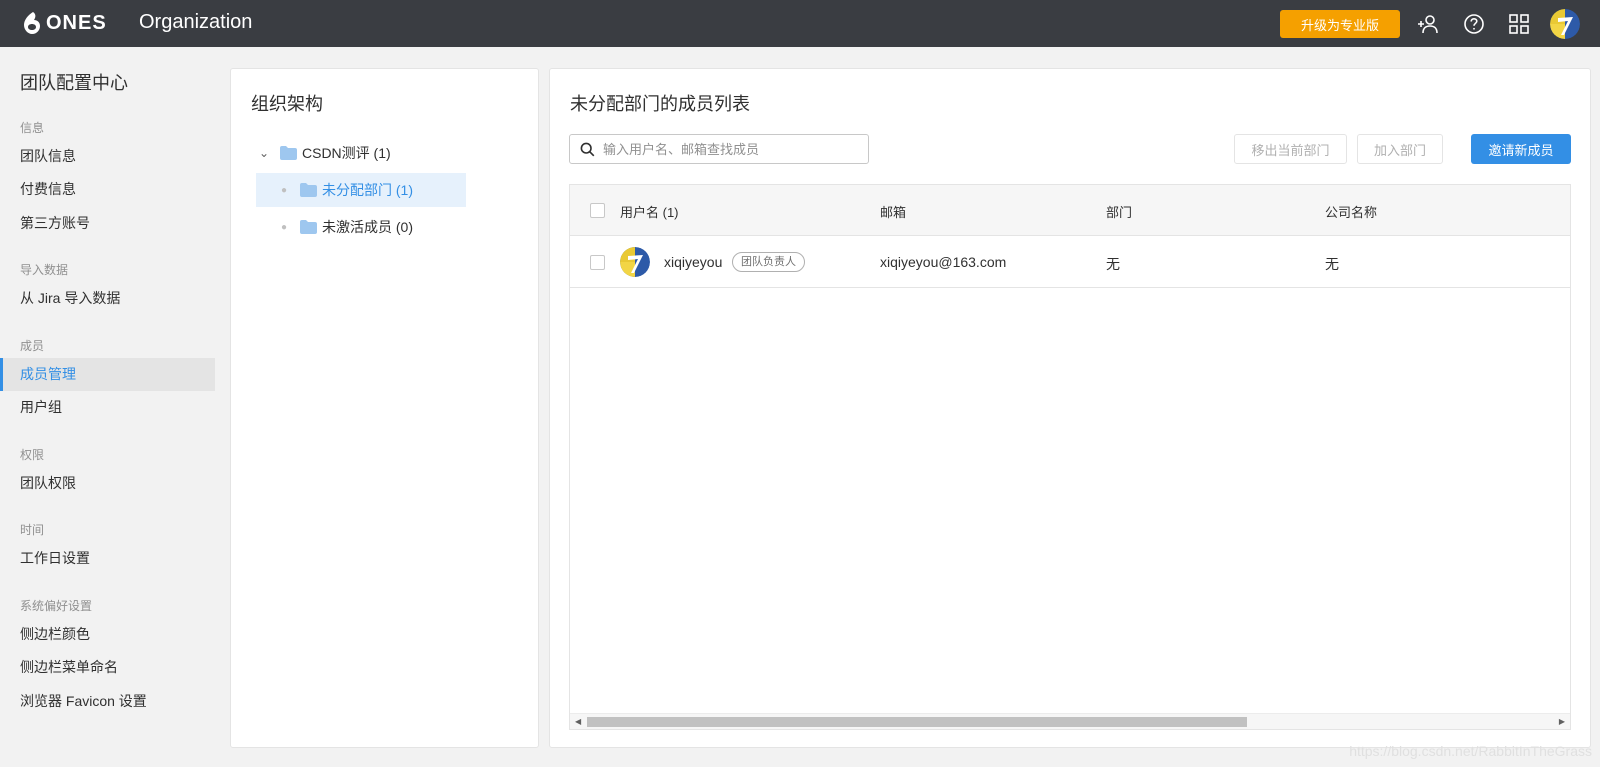  What do you see at coordinates (917, 722) in the screenshot?
I see `scrollbar-thumb` at bounding box center [917, 722].